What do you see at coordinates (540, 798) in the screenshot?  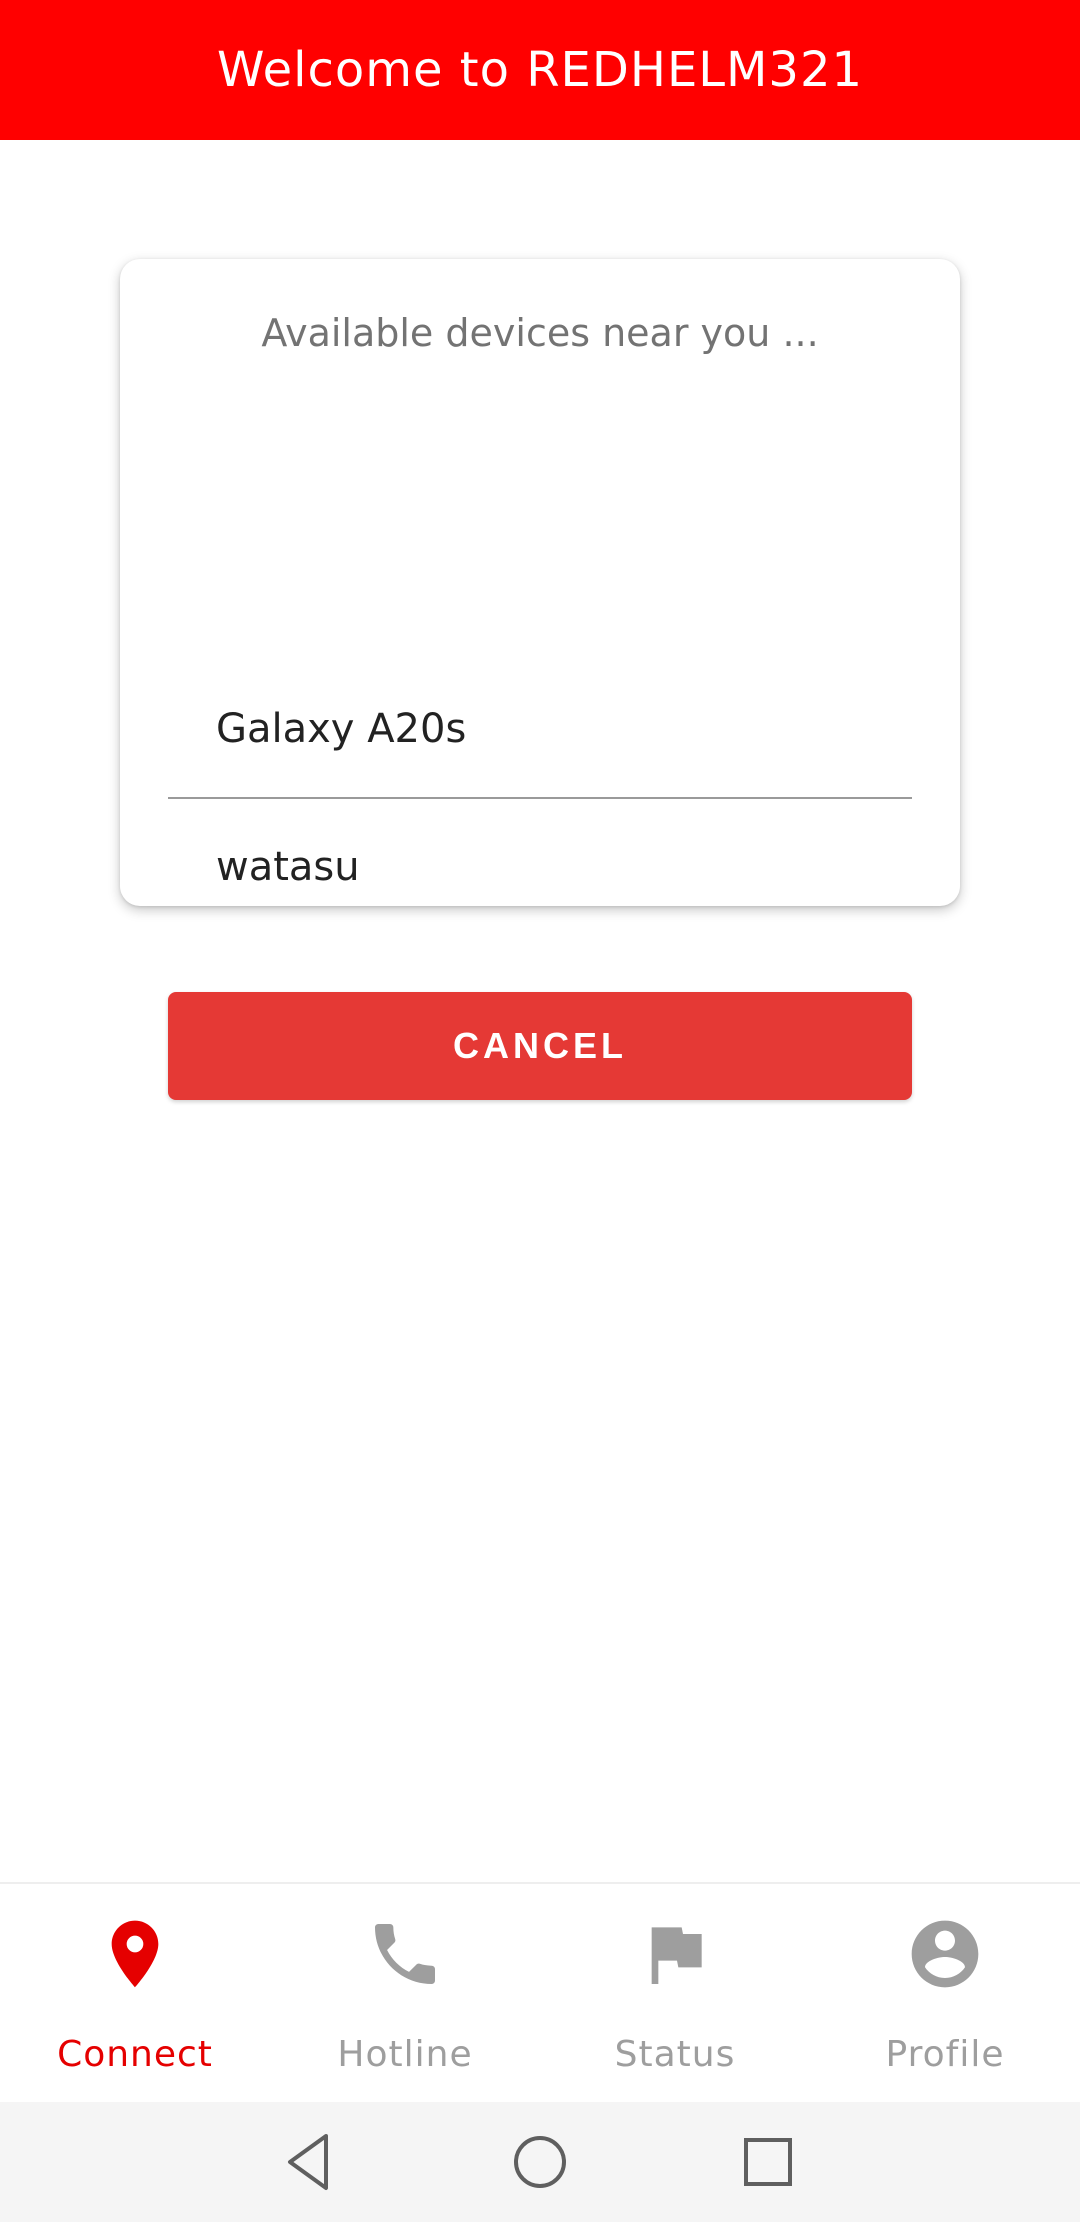 I see `list-divider` at bounding box center [540, 798].